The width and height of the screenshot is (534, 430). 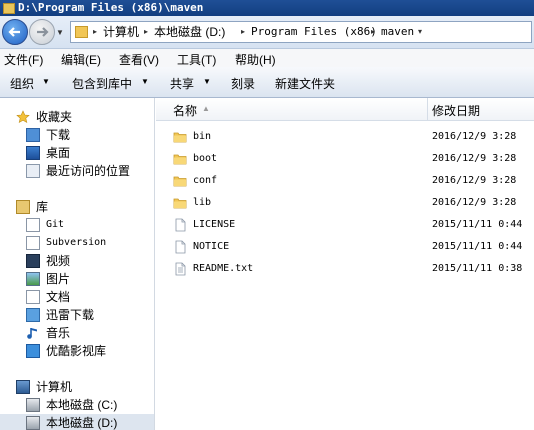 I want to click on text-file-icon, so click(x=180, y=270).